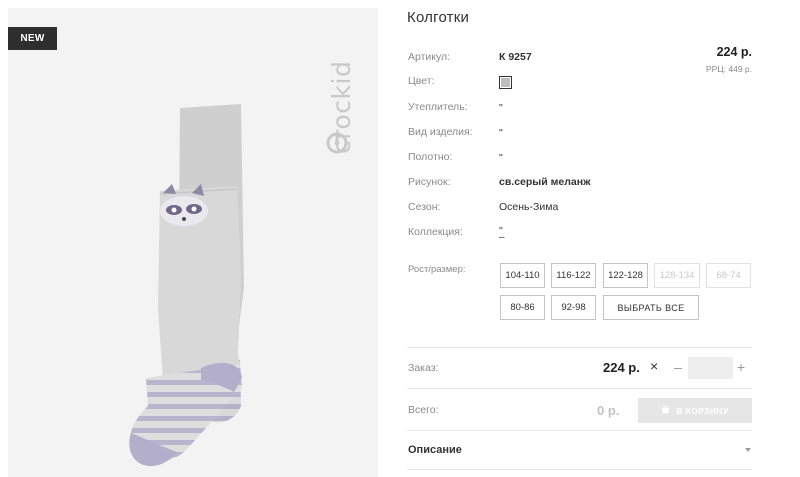 The image size is (800, 477). I want to click on item-type-value: ", so click(501, 133).